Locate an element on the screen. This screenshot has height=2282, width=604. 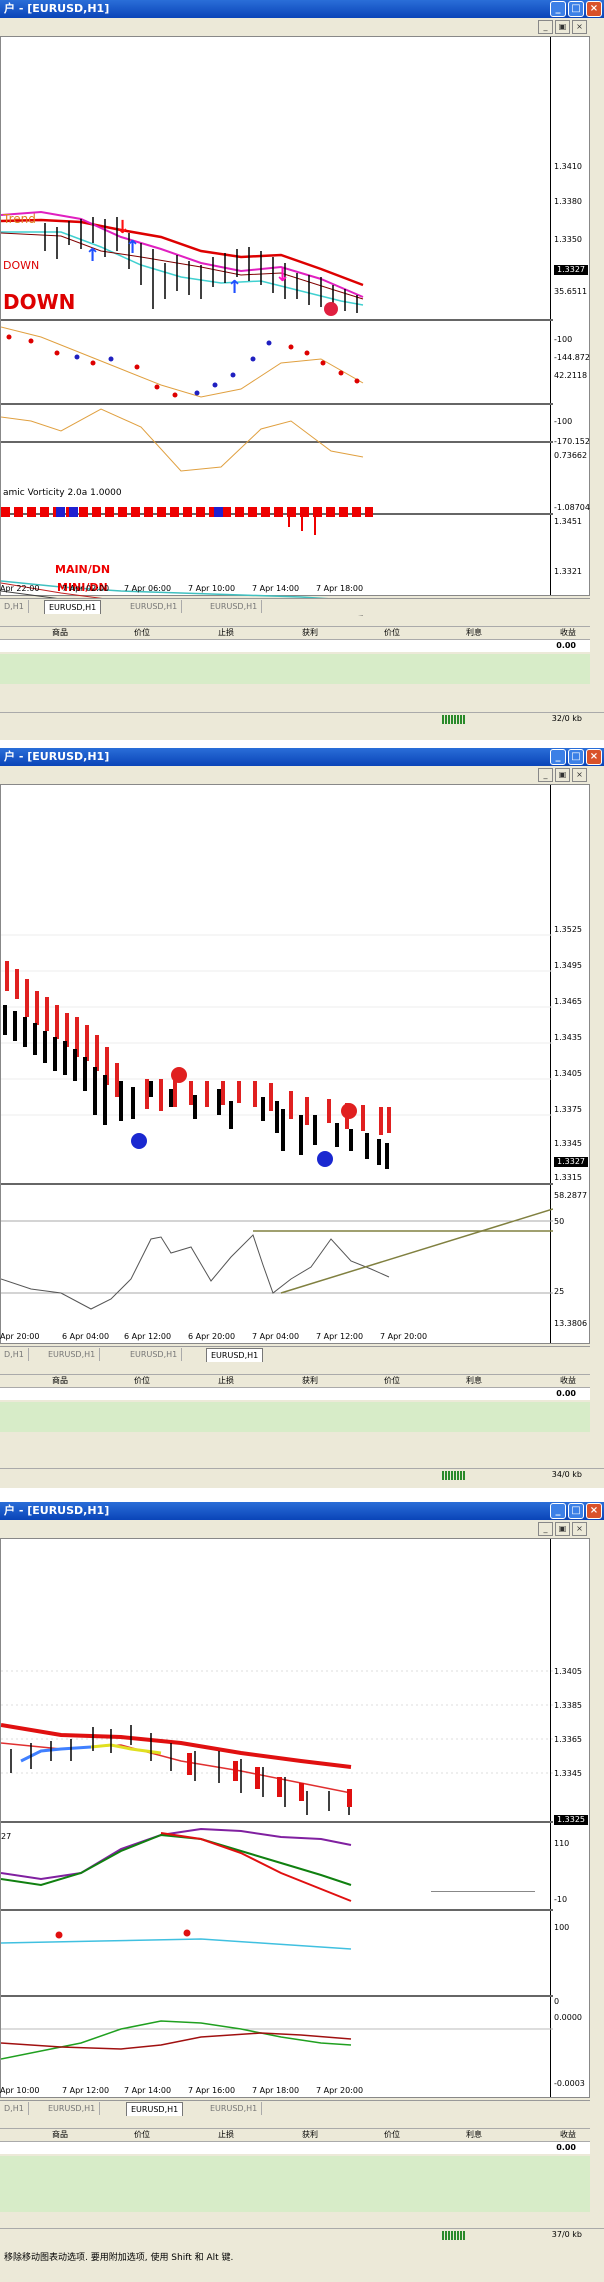
indicator-scale-label: 1.3321 is located at coordinates (568, 571).